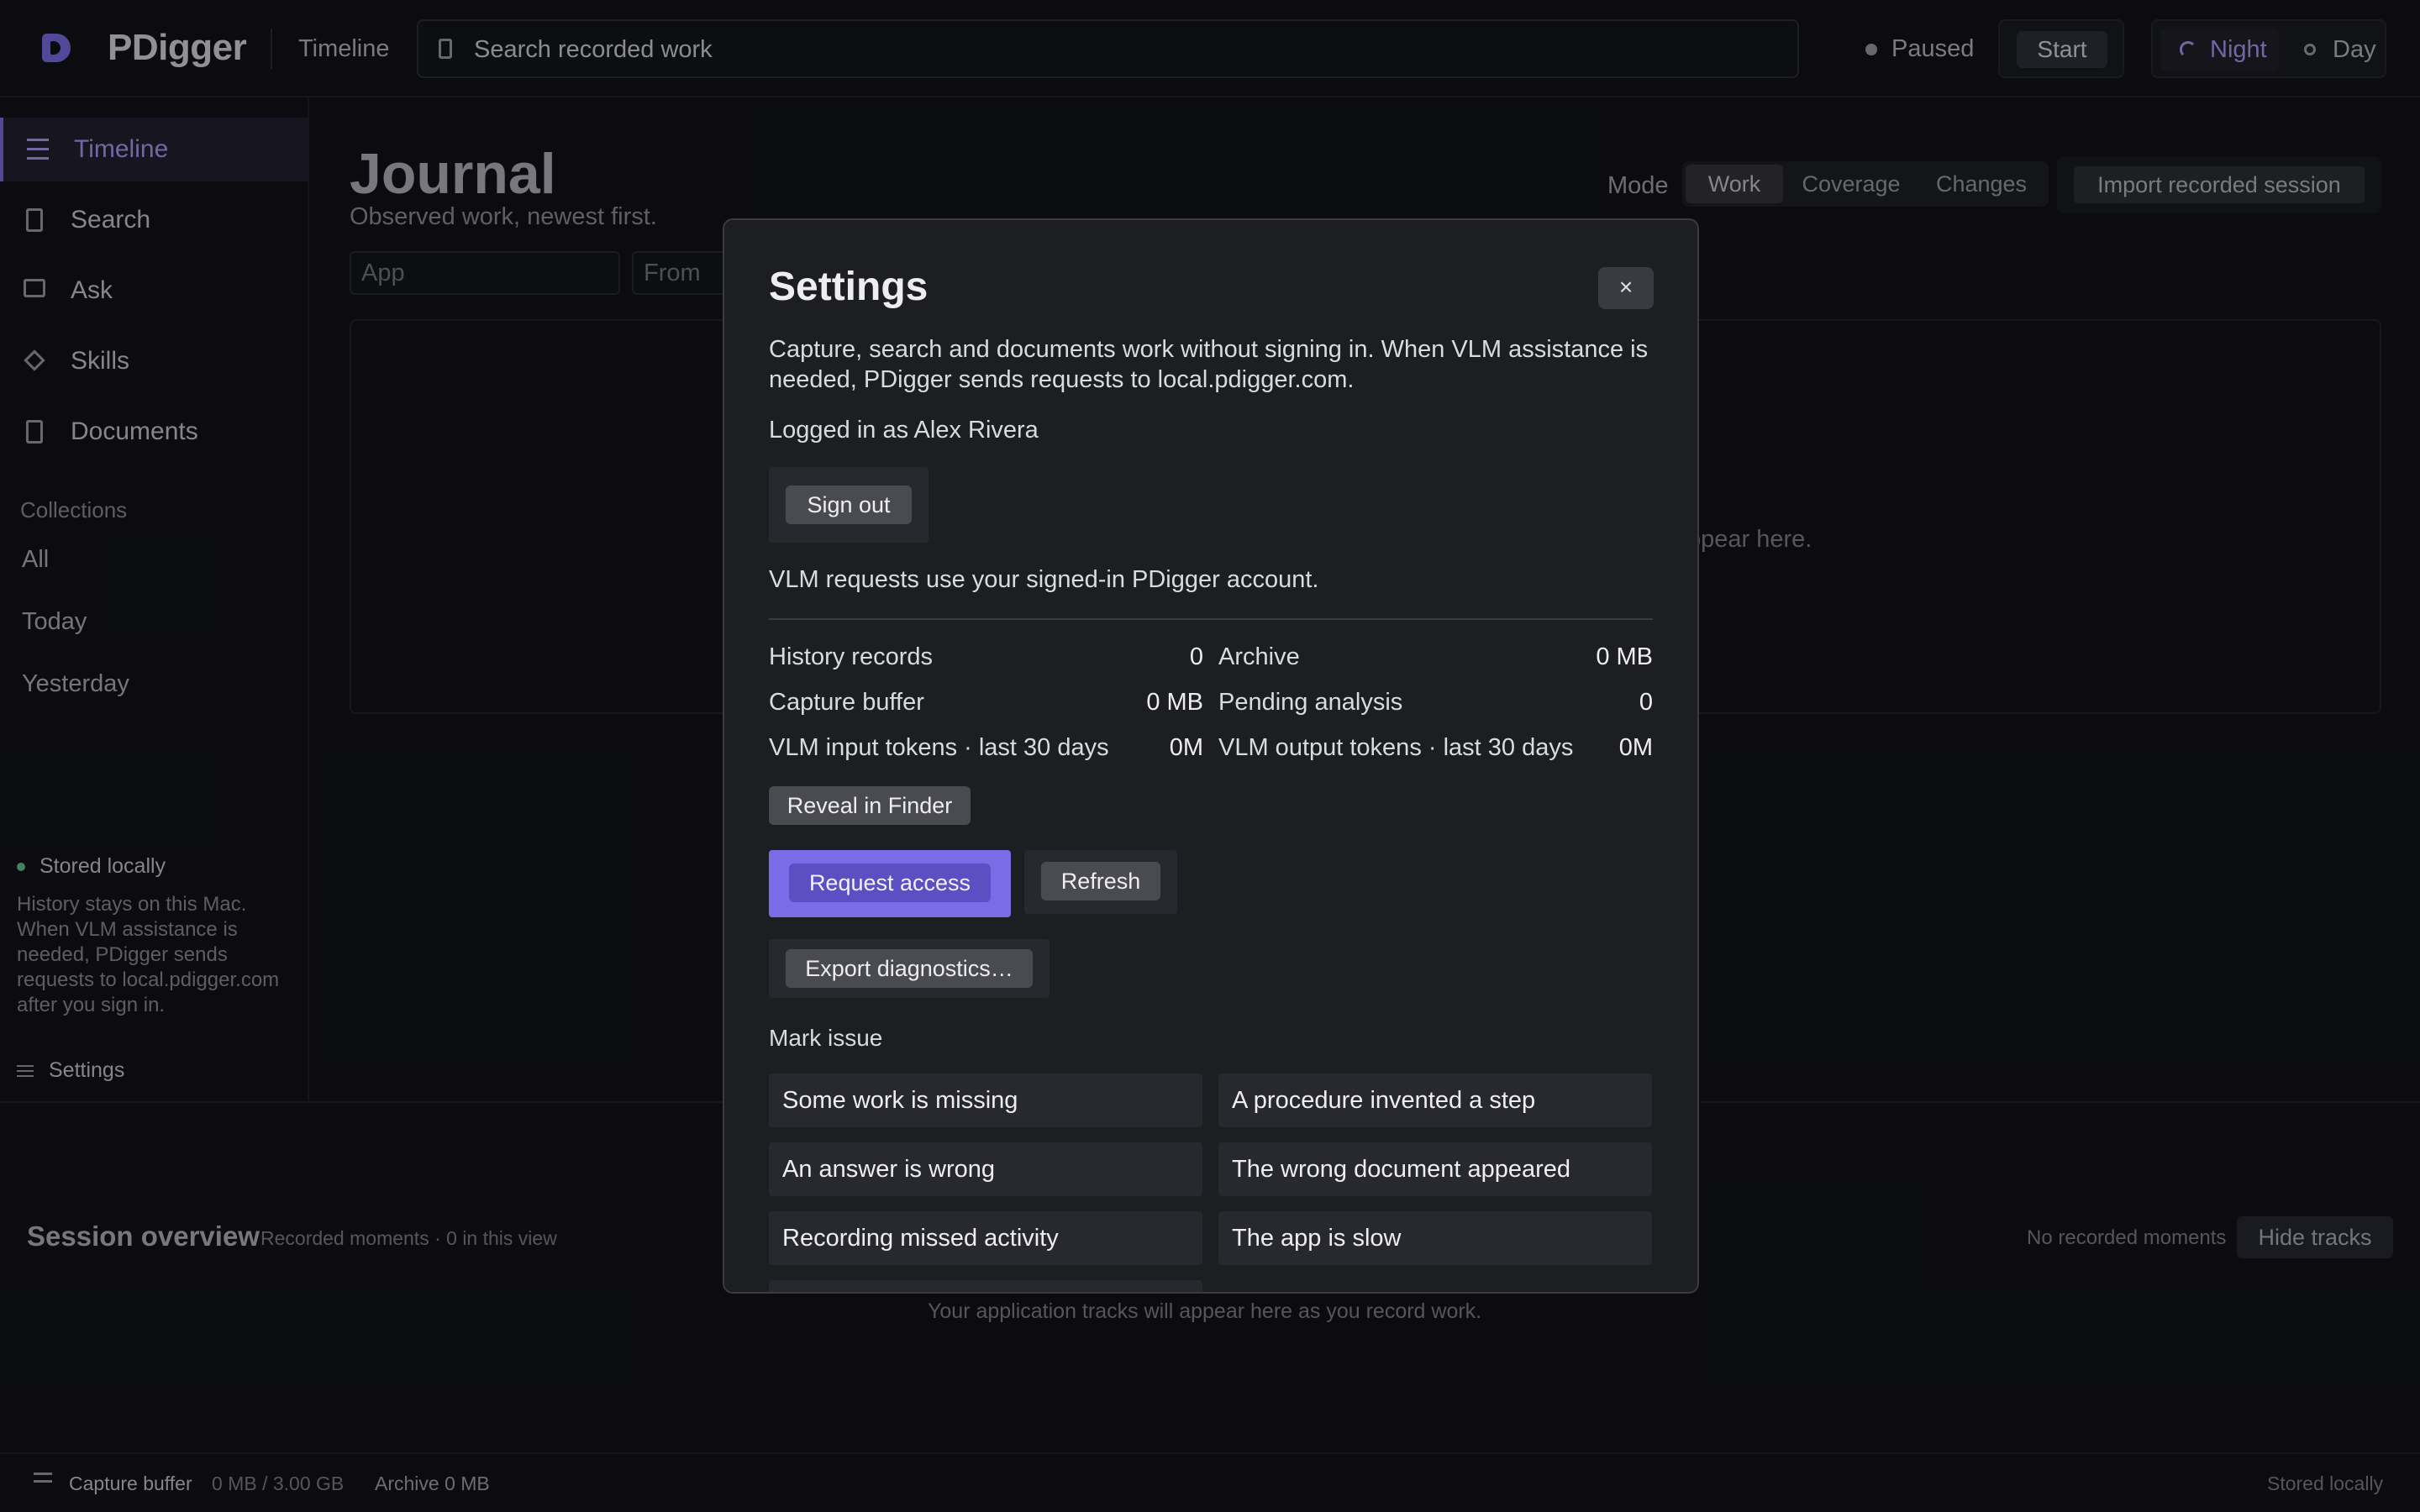 This screenshot has width=2420, height=1512. What do you see at coordinates (849, 287) in the screenshot?
I see `dialog-title: Settings` at bounding box center [849, 287].